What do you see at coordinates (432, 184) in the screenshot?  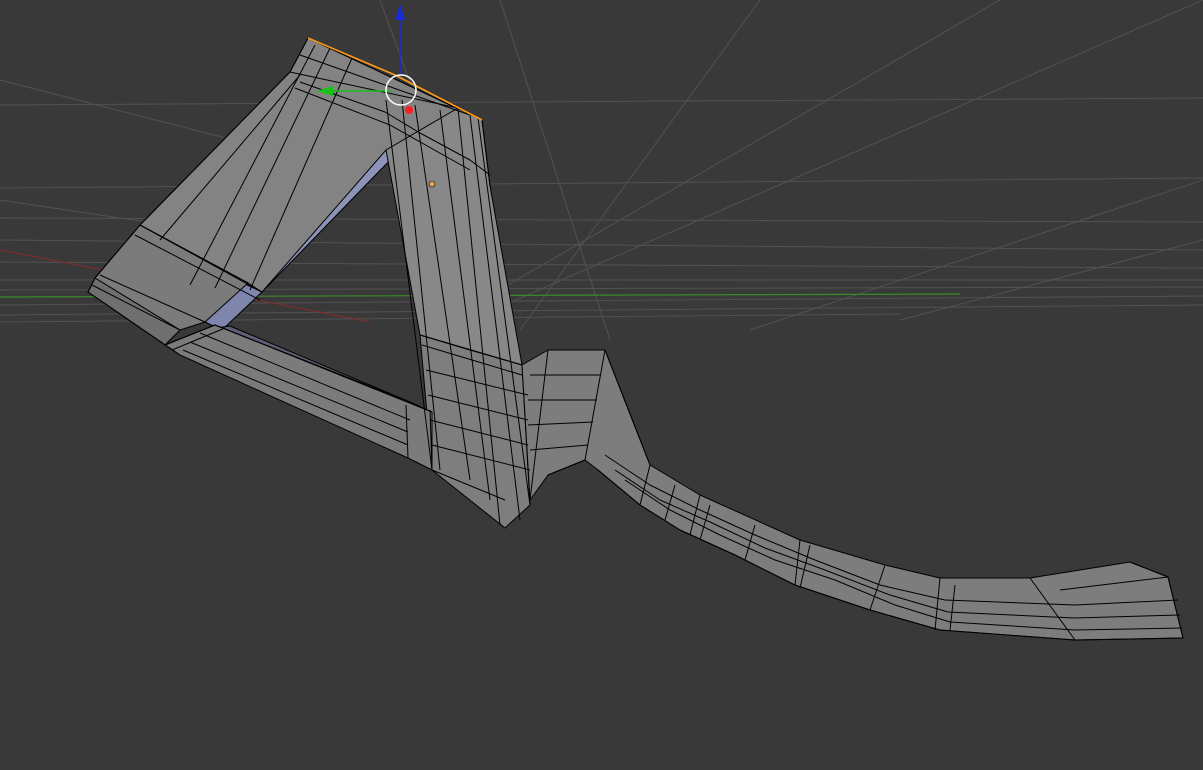 I see `object-origin-icon` at bounding box center [432, 184].